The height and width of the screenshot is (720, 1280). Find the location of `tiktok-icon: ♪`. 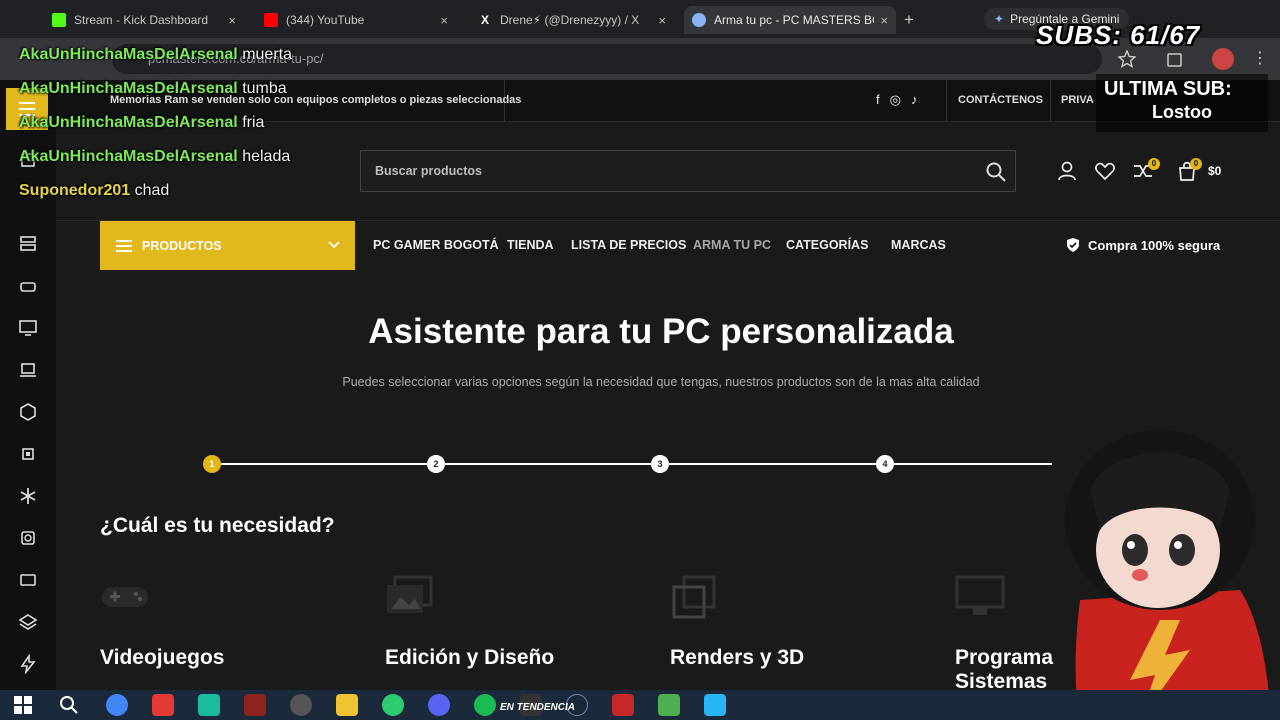

tiktok-icon: ♪ is located at coordinates (914, 100).